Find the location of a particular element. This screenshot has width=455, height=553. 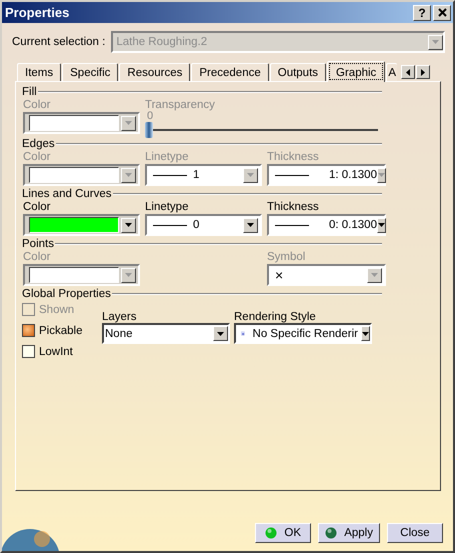

tab: Resources is located at coordinates (154, 72).